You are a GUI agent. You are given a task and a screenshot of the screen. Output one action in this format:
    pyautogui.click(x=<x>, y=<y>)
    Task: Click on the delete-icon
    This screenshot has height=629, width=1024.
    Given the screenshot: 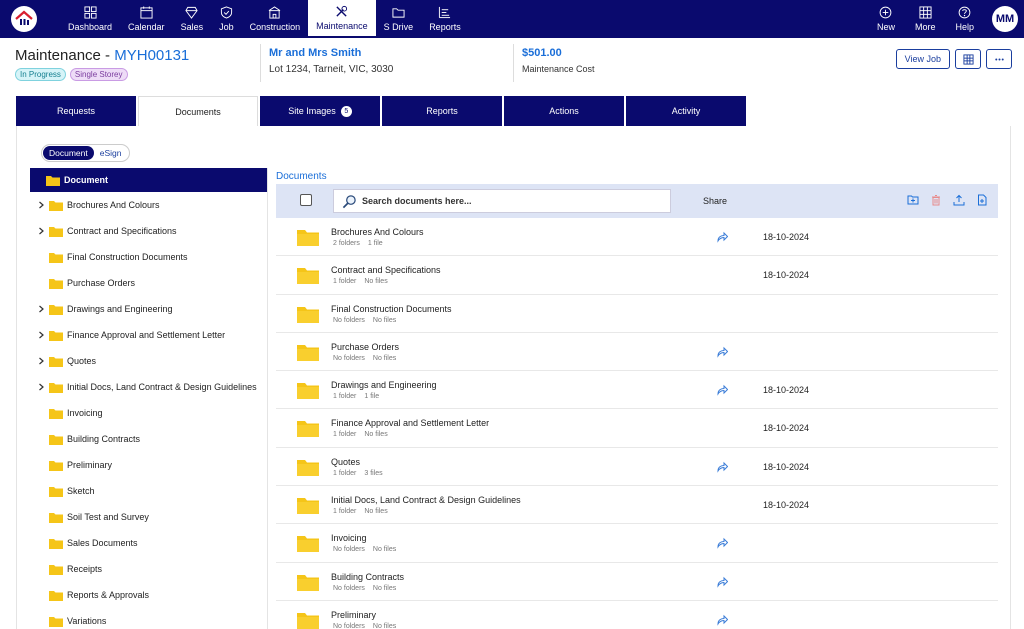 What is the action you would take?
    pyautogui.click(x=936, y=200)
    